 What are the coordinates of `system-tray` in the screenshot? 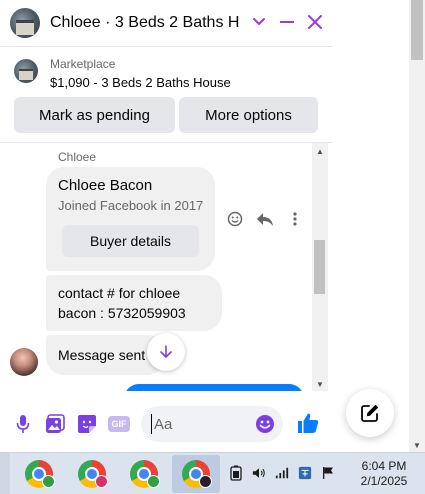 It's located at (282, 473).